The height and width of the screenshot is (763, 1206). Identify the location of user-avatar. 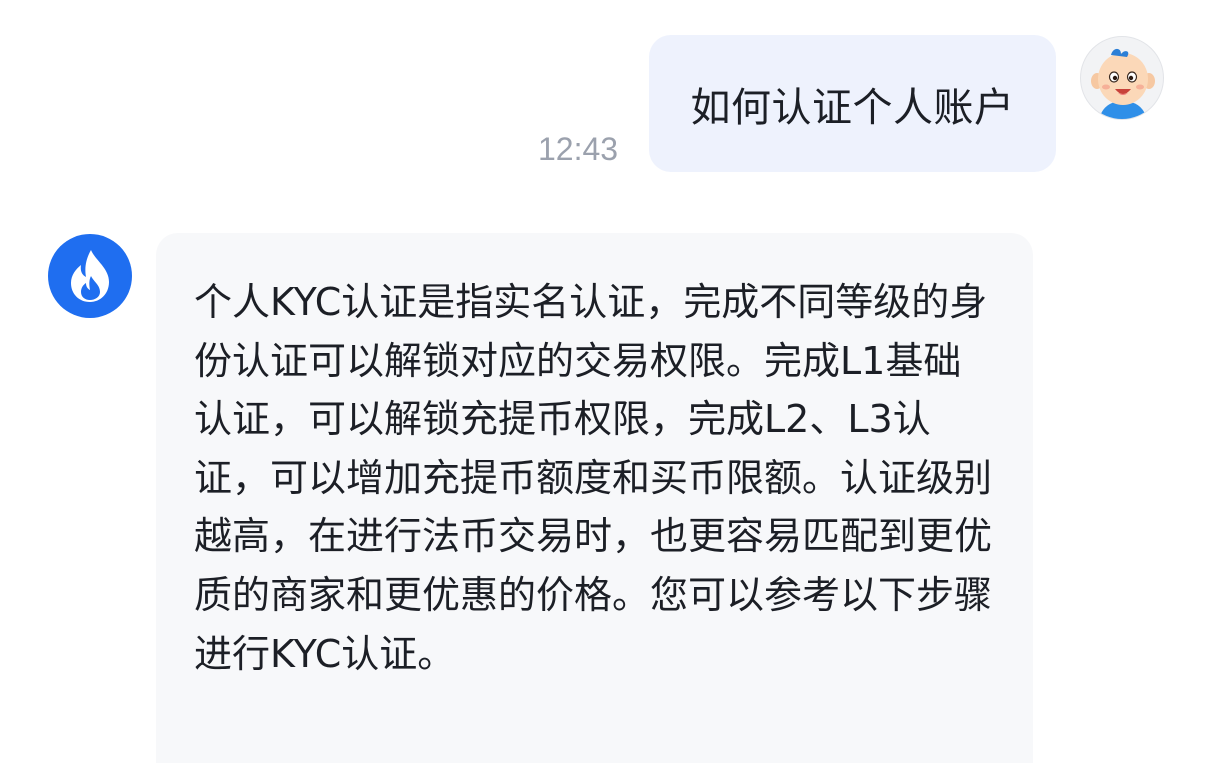
(1122, 78).